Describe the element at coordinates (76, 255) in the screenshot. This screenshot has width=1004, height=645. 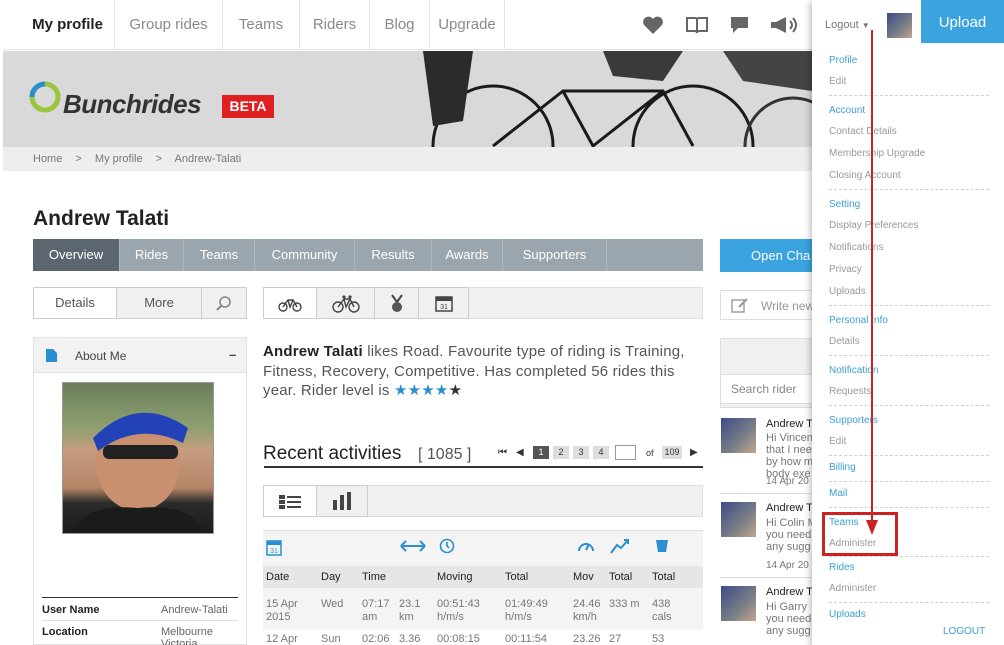
I see `tab-overview: Overview` at that location.